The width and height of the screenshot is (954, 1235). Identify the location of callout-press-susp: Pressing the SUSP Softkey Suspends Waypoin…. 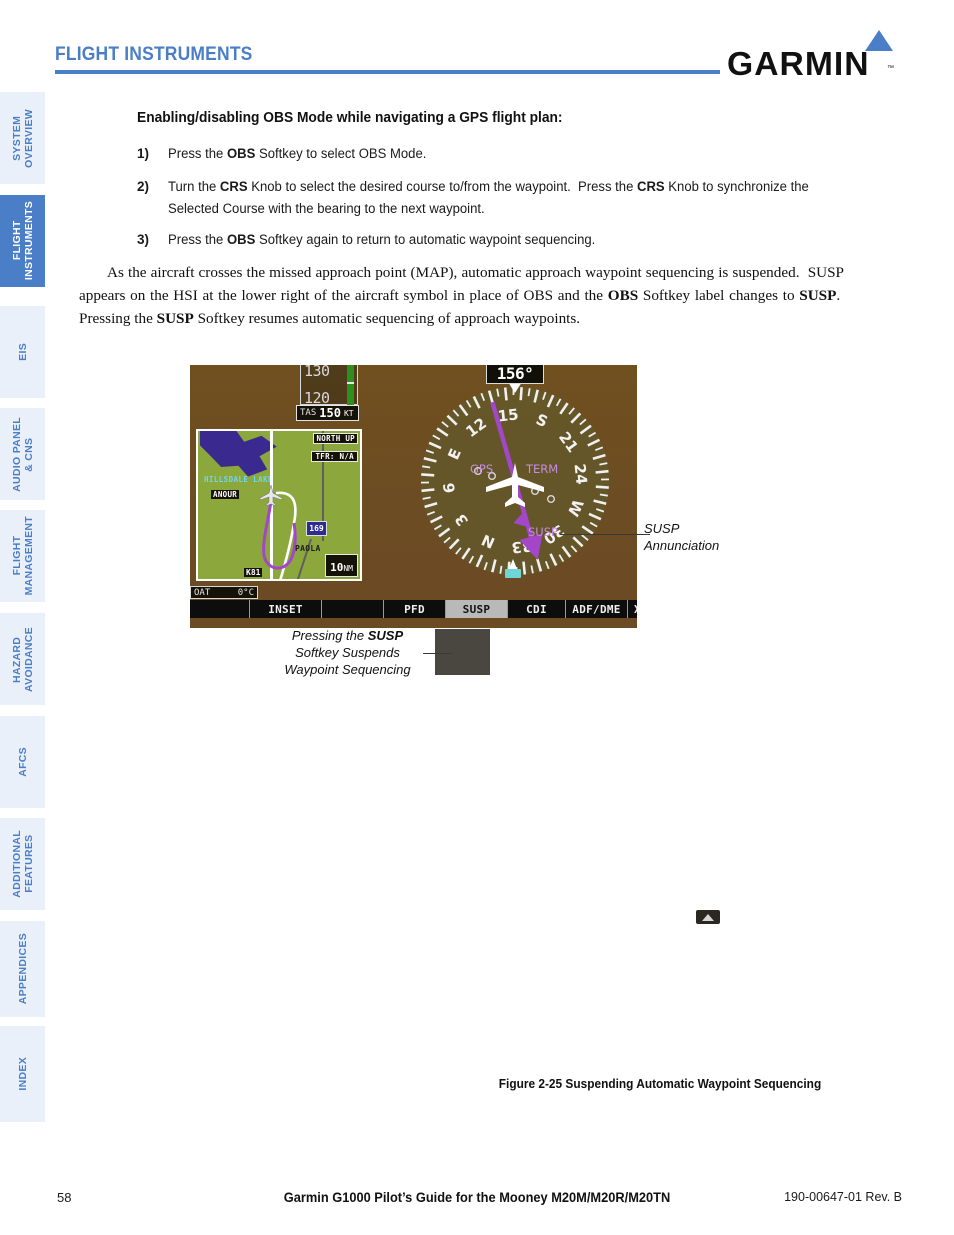
(347, 652).